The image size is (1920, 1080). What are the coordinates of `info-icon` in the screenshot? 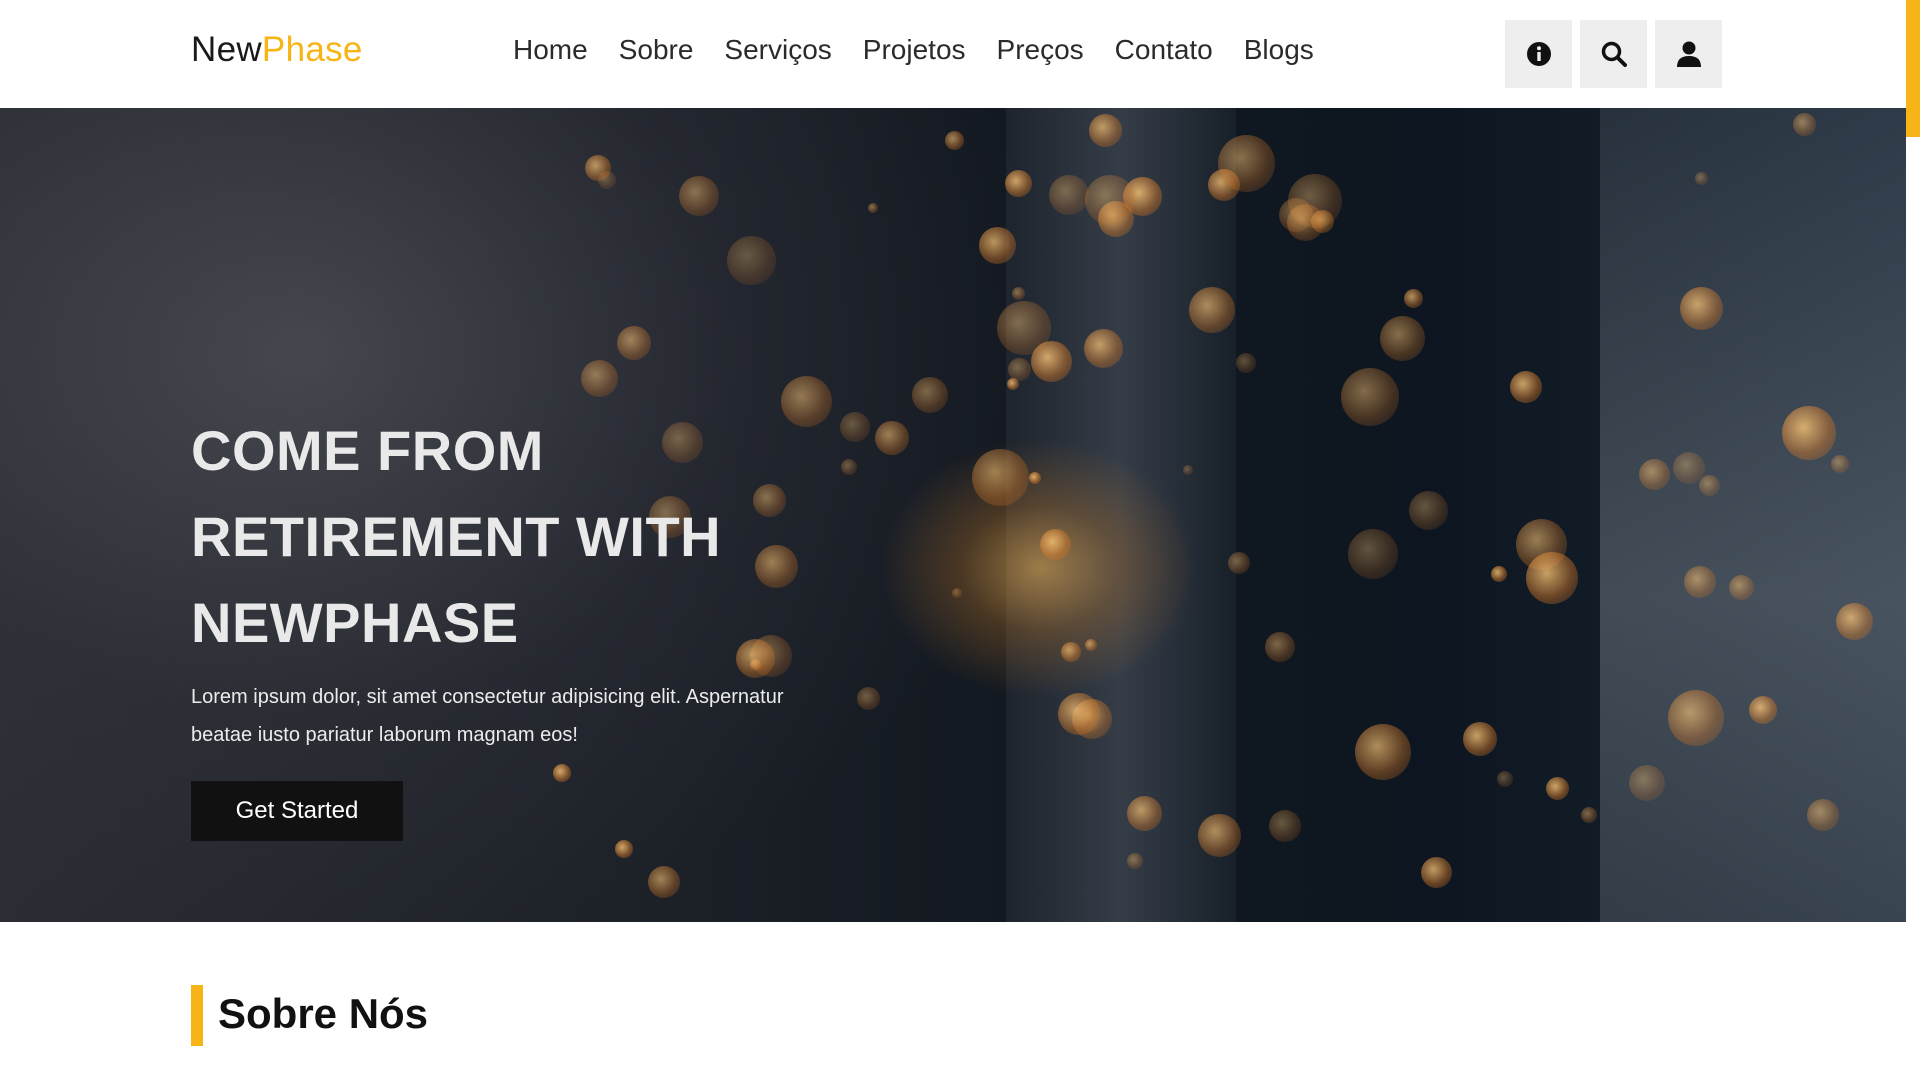 It's located at (1538, 54).